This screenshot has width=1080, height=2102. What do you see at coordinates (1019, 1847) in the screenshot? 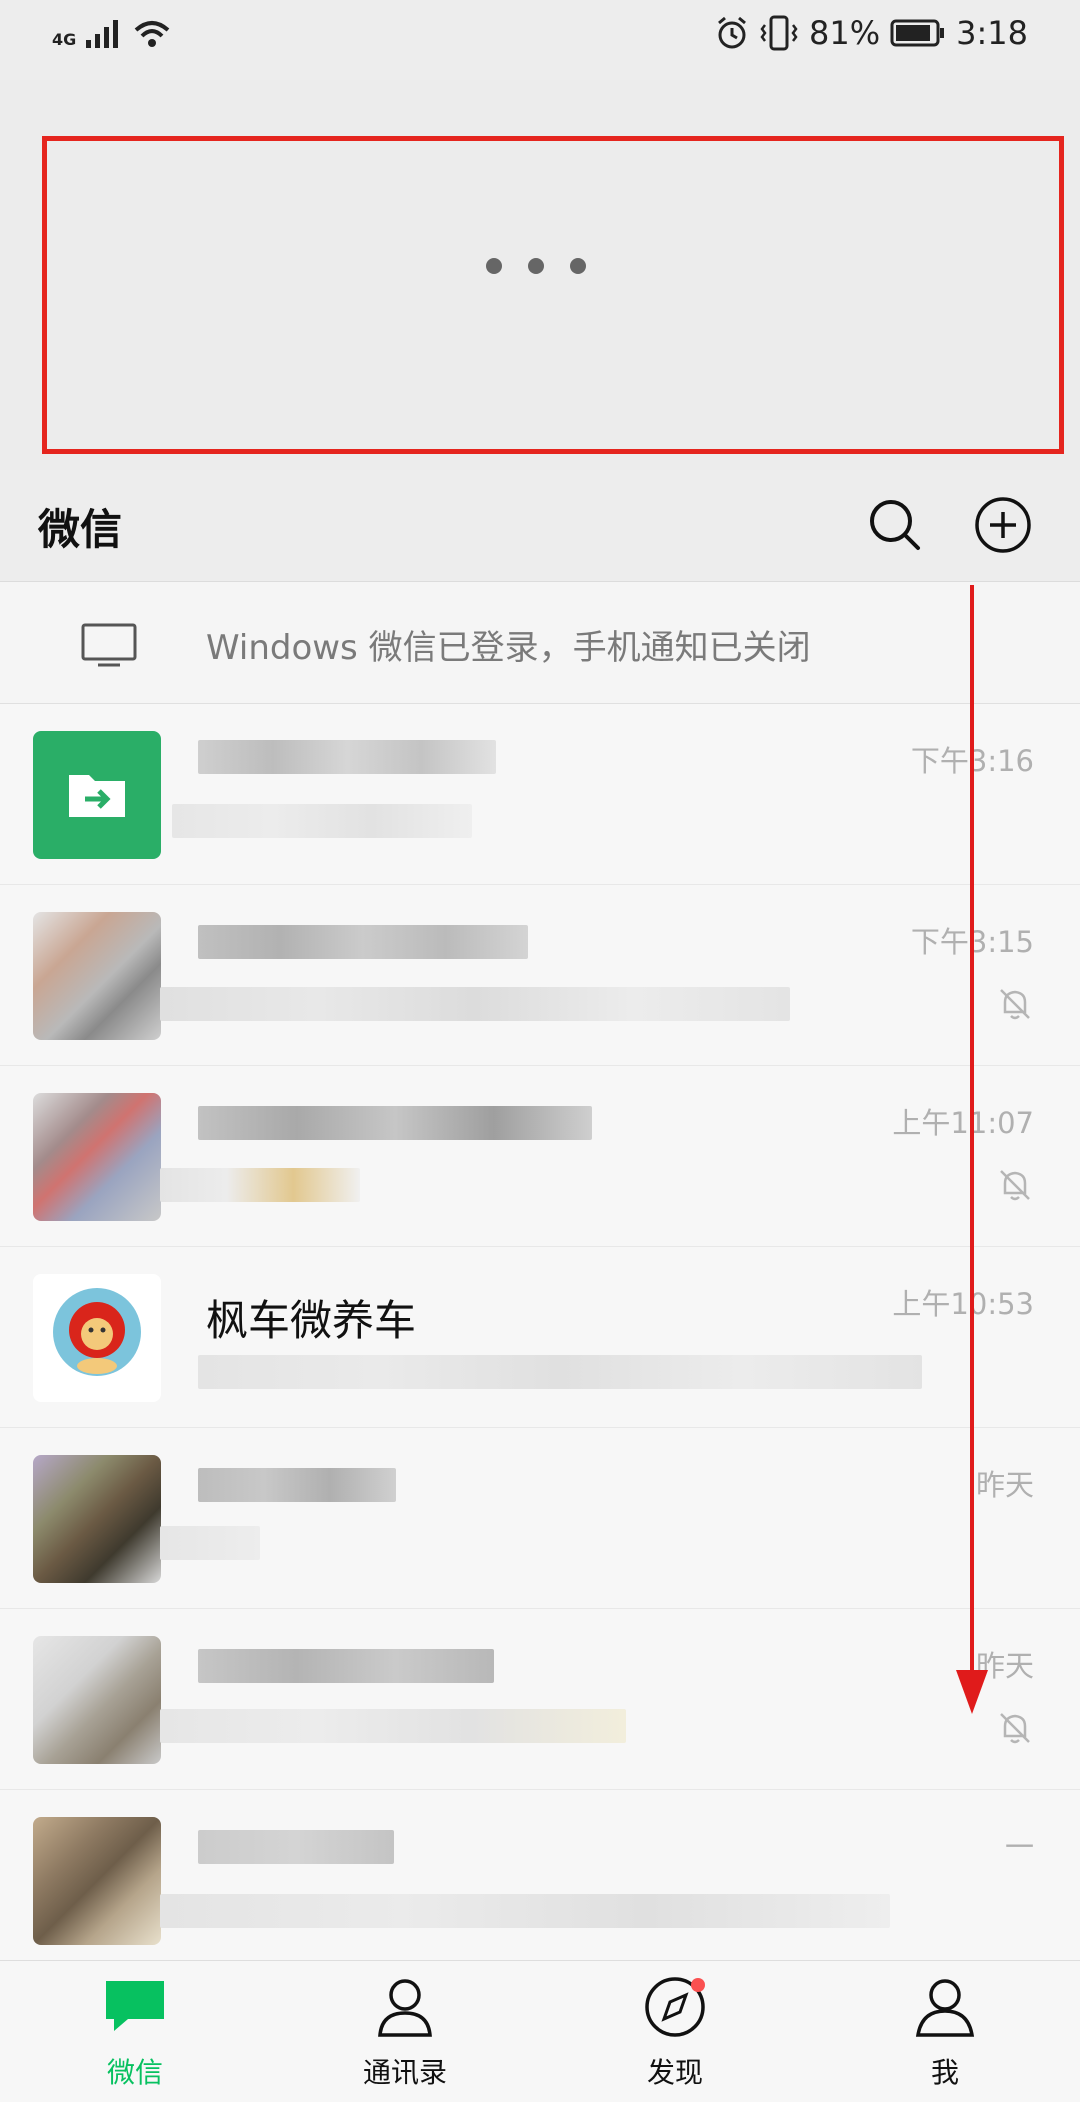
I see `chat-time: 一` at bounding box center [1019, 1847].